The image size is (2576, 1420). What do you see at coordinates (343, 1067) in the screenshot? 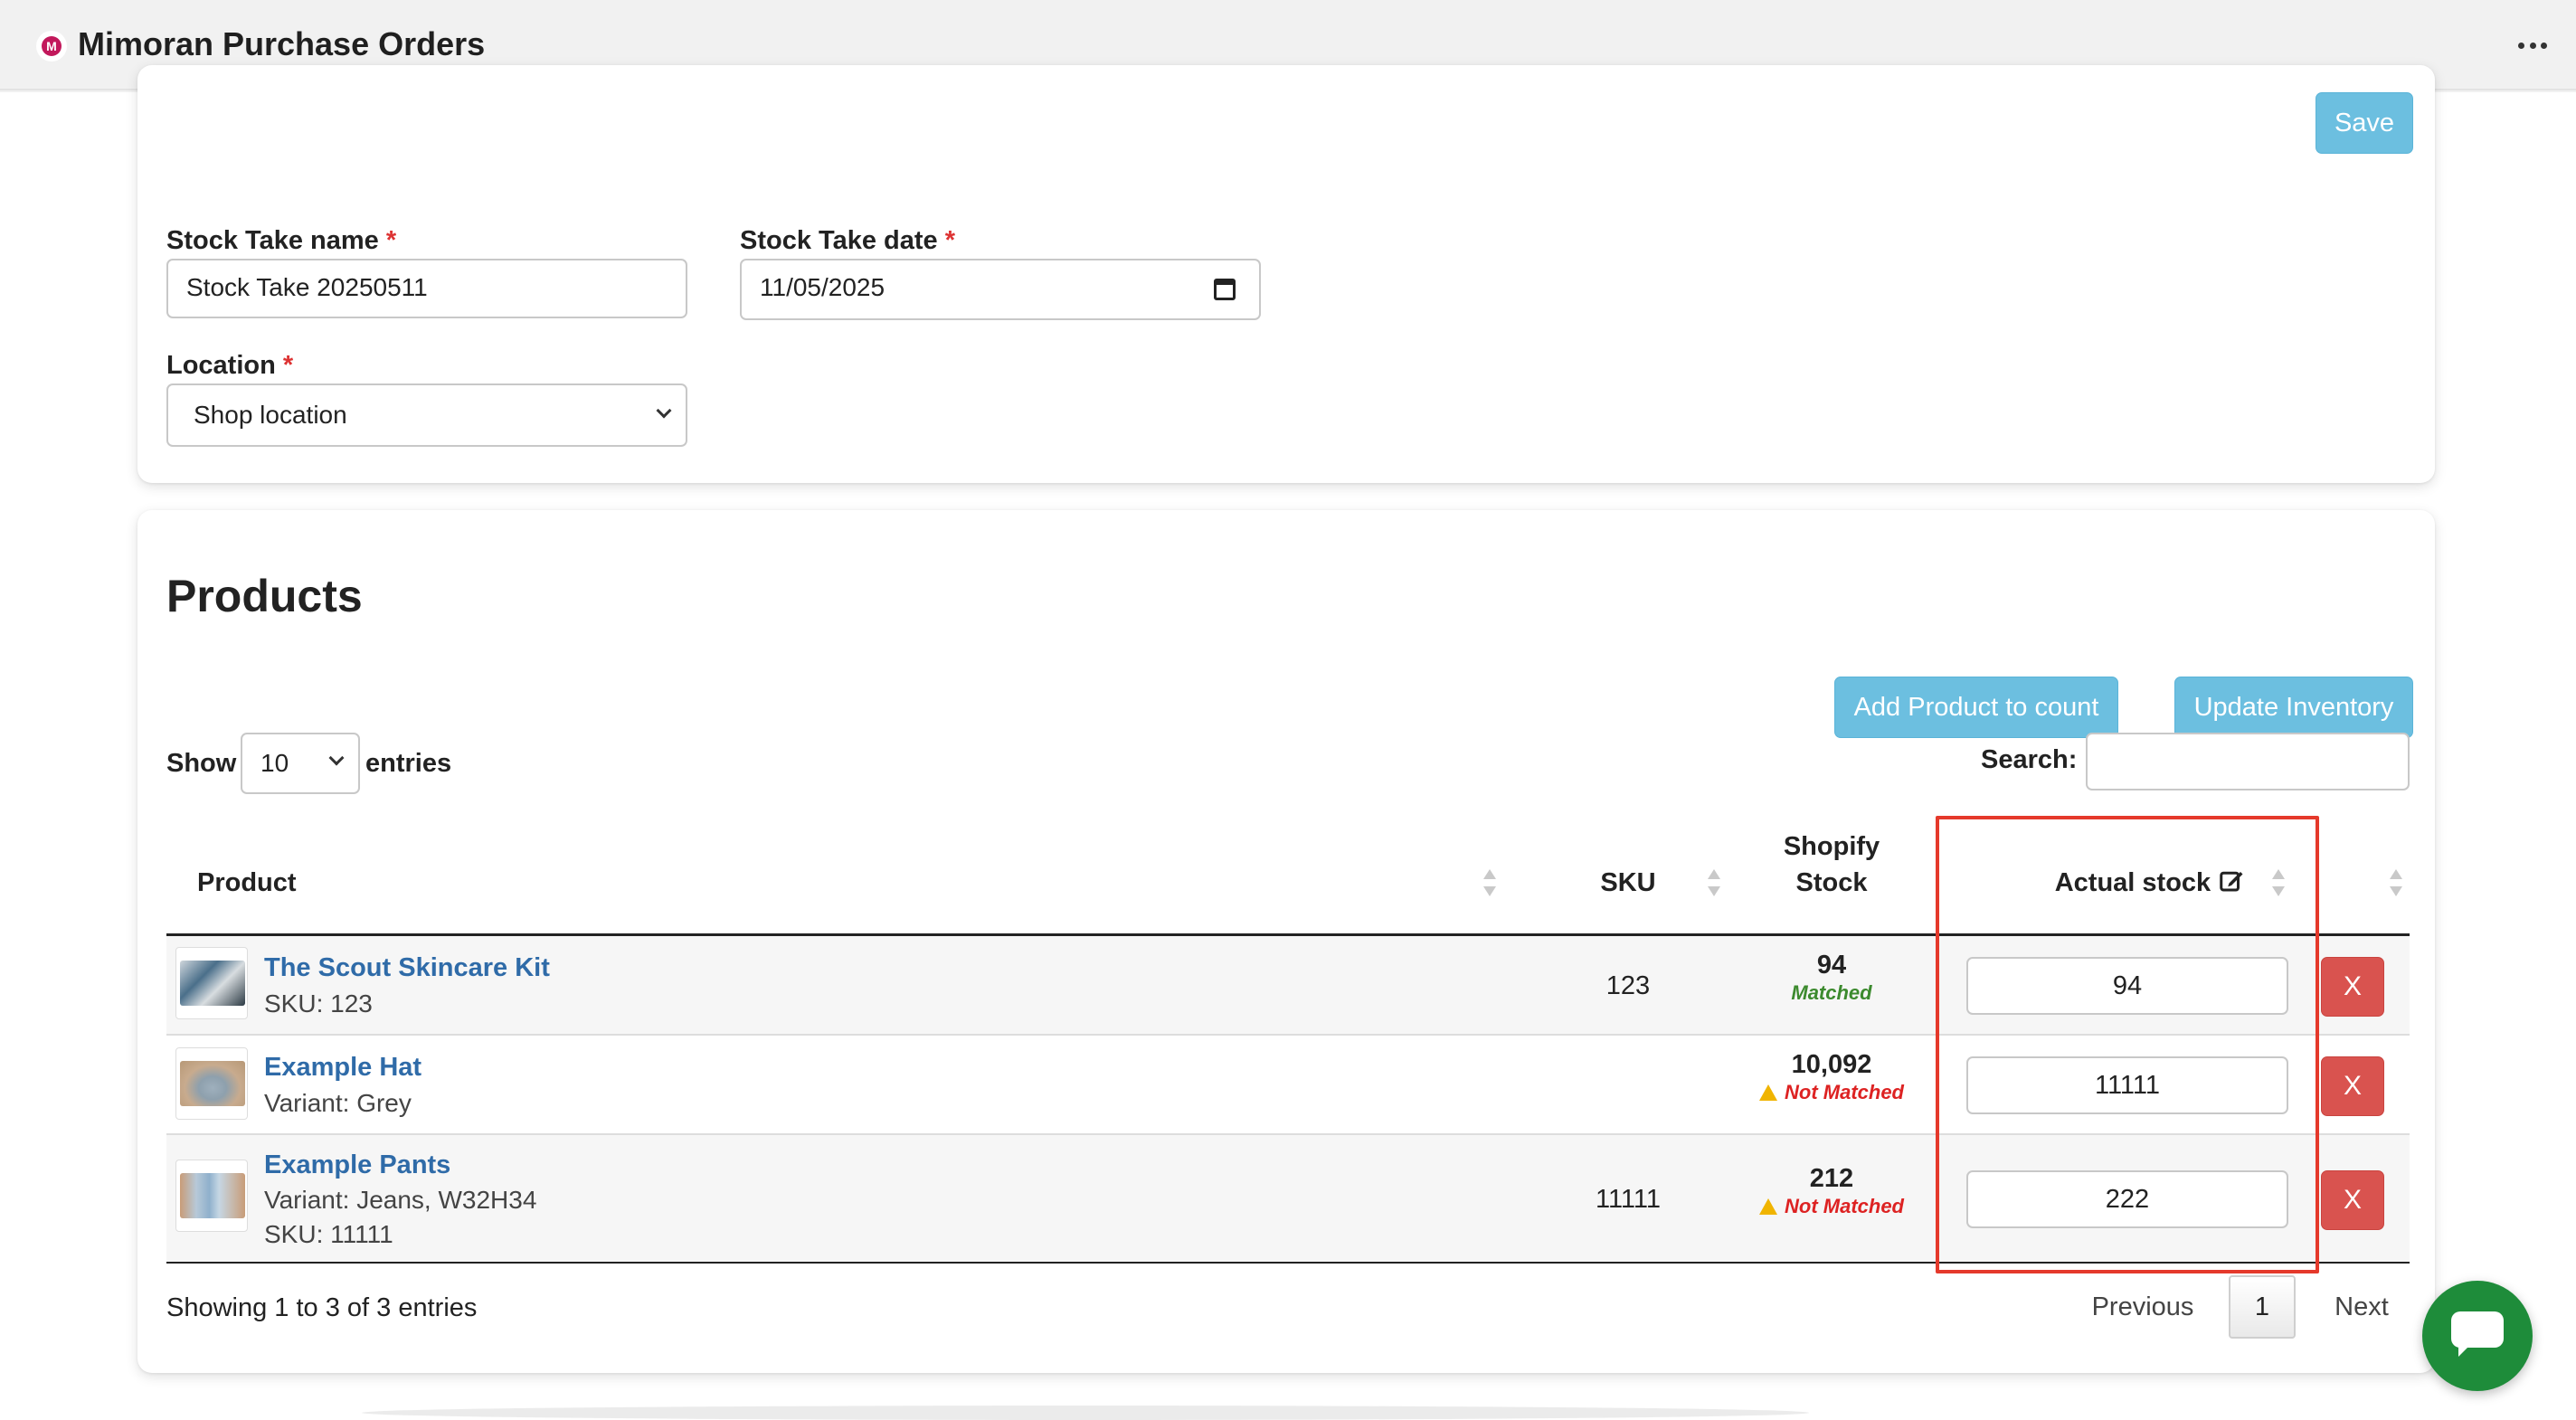
I see `product-link: Example Hat` at bounding box center [343, 1067].